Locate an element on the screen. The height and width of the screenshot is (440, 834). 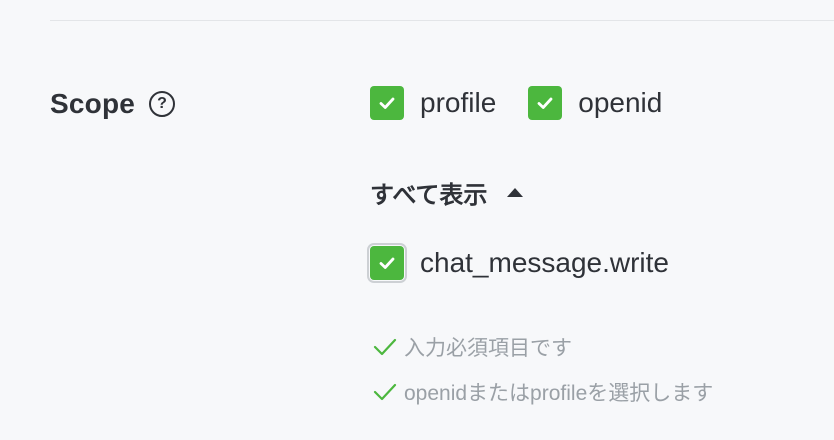
validation-required-text: 入力必須項目です is located at coordinates (488, 348).